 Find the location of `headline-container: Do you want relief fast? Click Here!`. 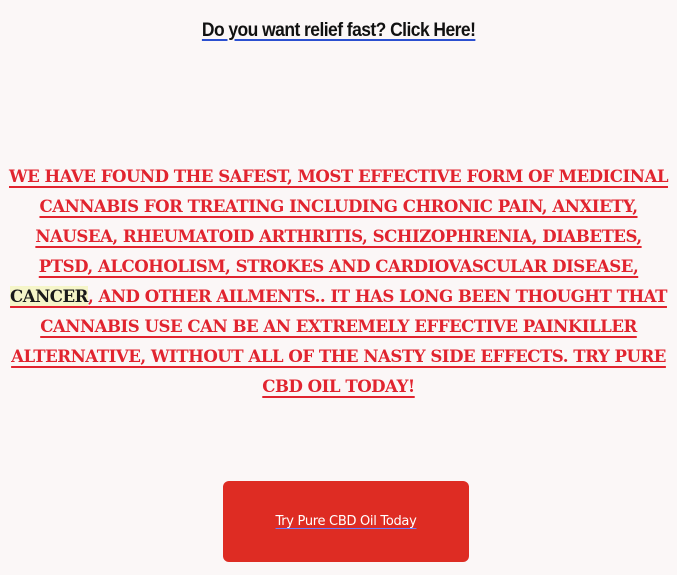

headline-container: Do you want relief fast? Click Here! is located at coordinates (338, 31).